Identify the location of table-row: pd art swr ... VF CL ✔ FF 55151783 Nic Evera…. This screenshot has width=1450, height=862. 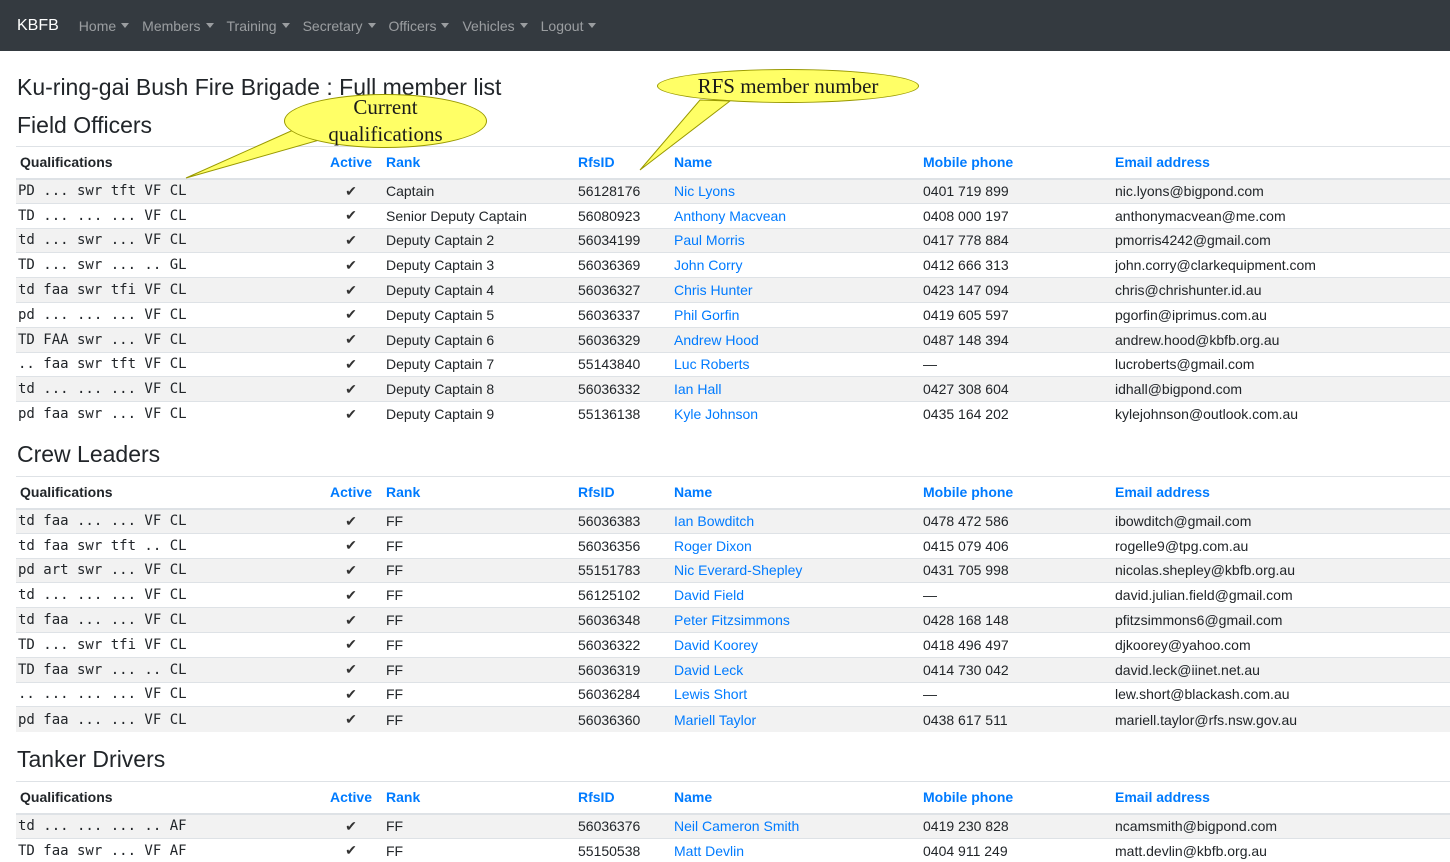
(733, 570).